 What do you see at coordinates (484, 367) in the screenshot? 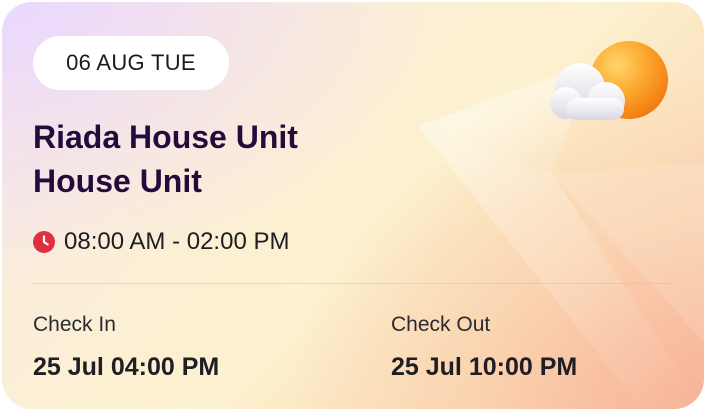
I see `check-out-value: 25 Jul 10:00 PM` at bounding box center [484, 367].